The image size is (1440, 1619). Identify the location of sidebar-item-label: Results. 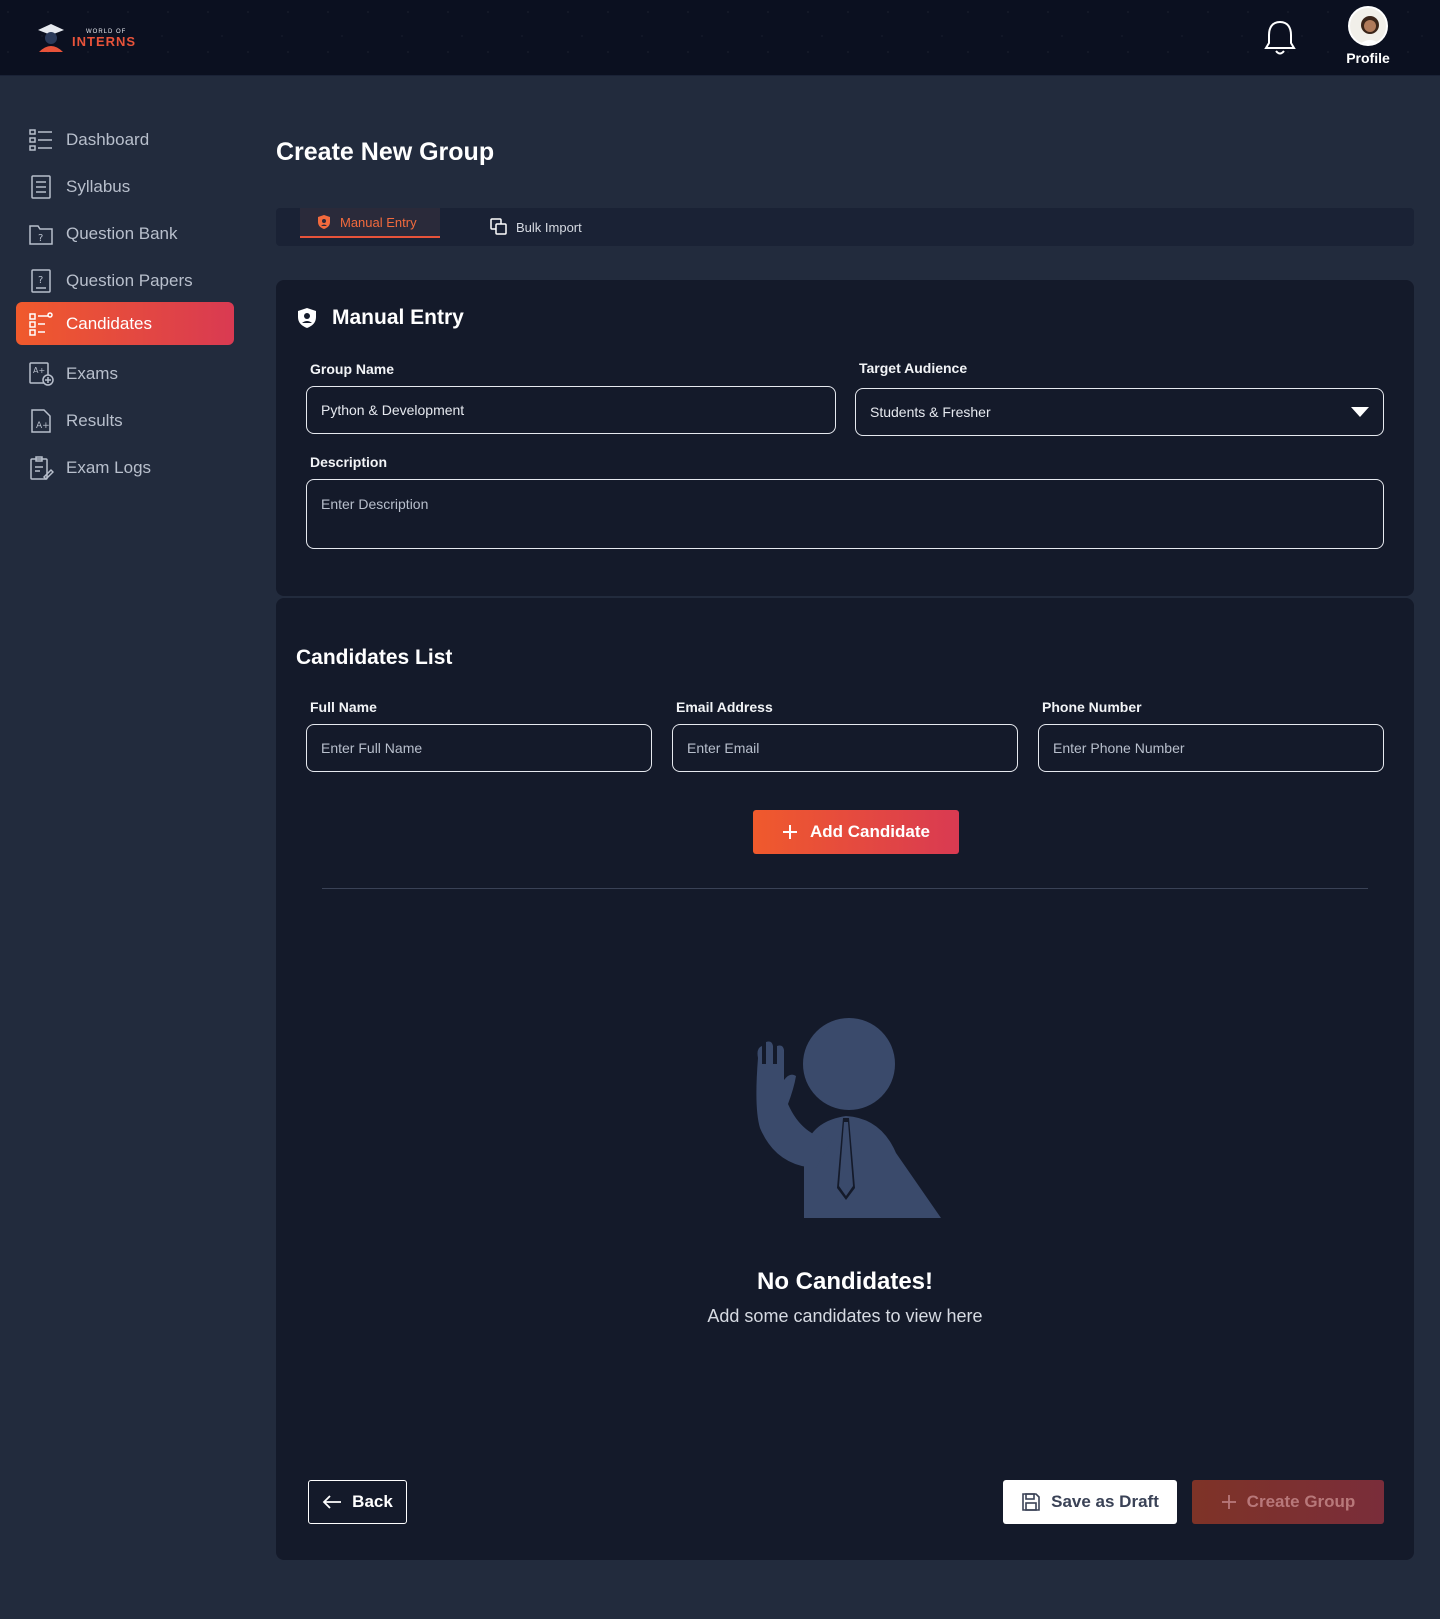
(94, 420).